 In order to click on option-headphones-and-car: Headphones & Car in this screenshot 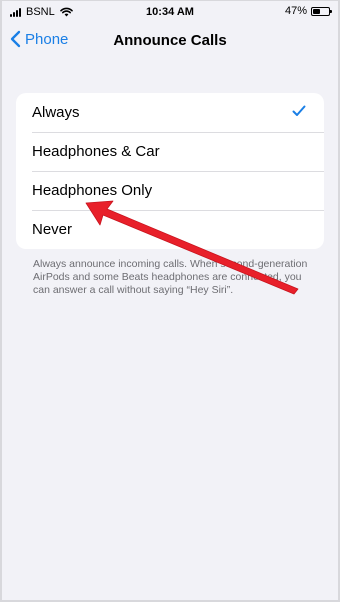, I will do `click(170, 151)`.